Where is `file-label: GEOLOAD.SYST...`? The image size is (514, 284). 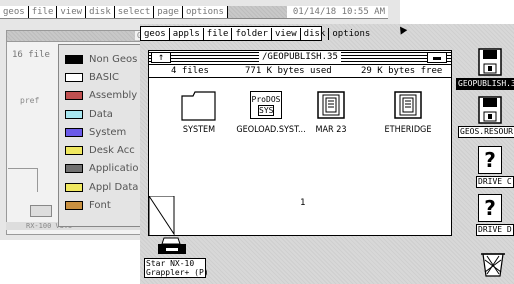
file-label: GEOLOAD.SYST... is located at coordinates (271, 130).